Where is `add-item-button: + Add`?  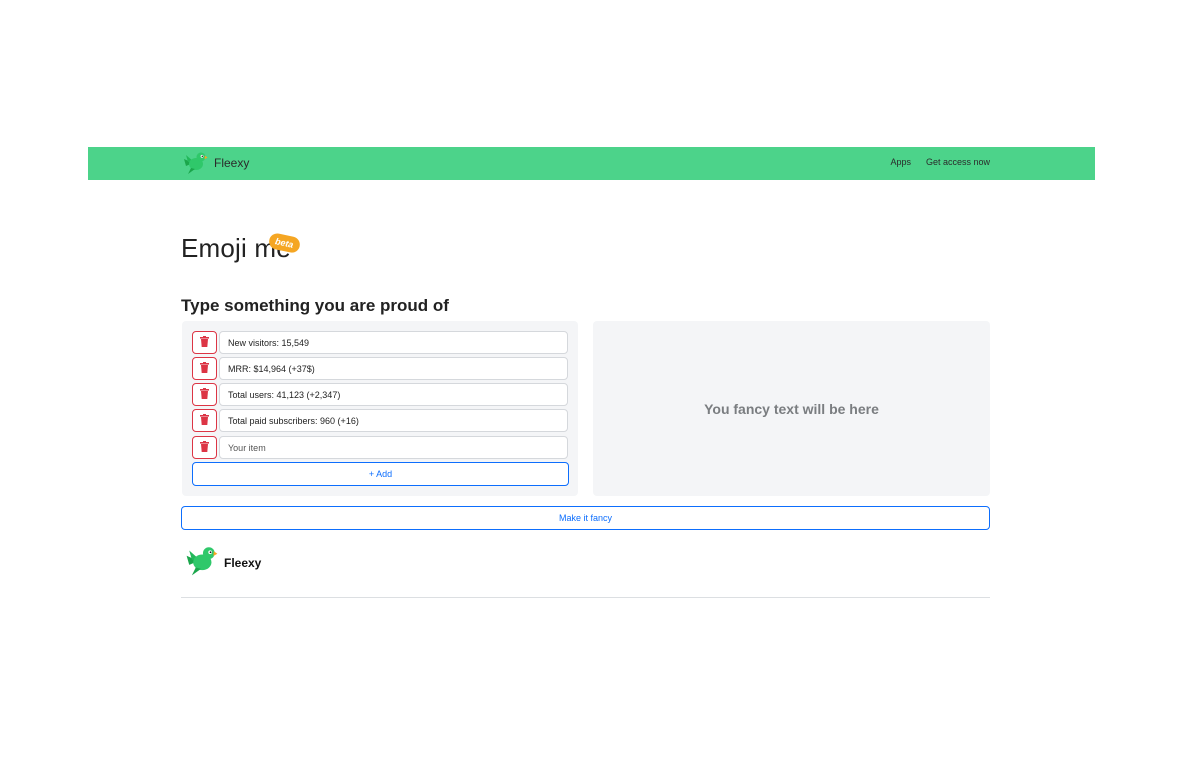
add-item-button: + Add is located at coordinates (380, 474).